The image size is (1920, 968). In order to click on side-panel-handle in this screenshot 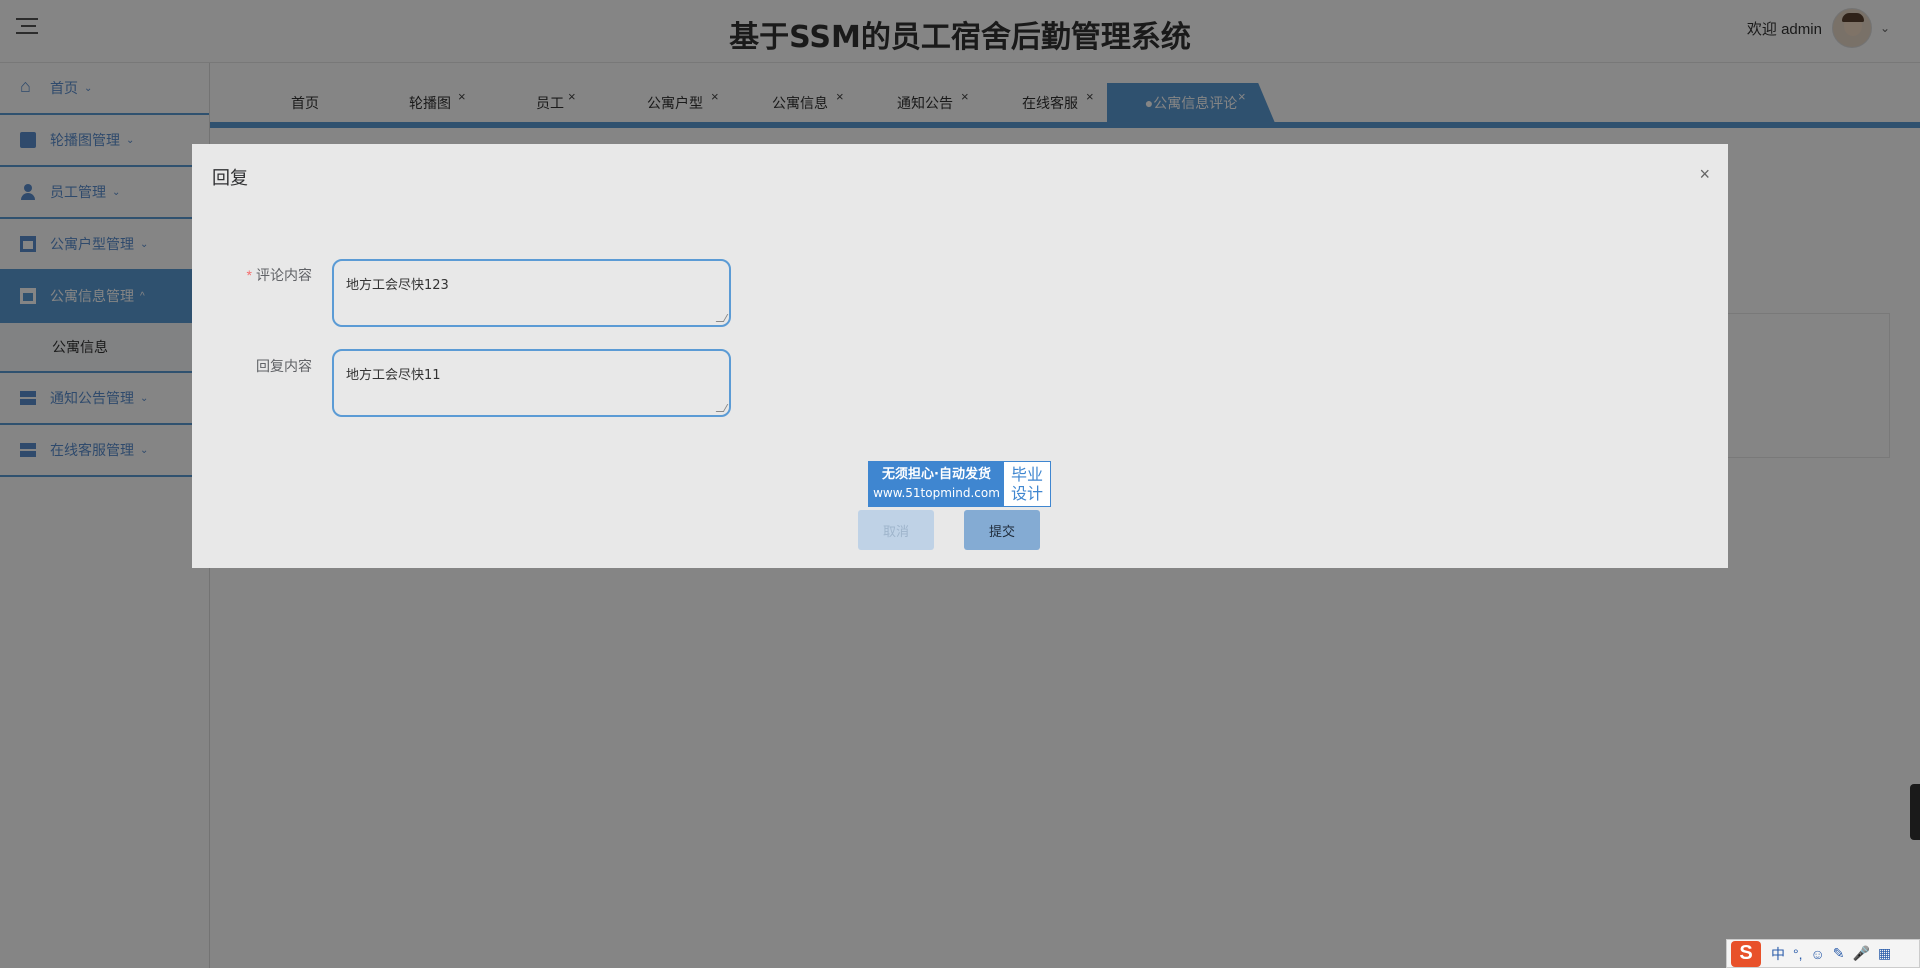, I will do `click(1915, 812)`.